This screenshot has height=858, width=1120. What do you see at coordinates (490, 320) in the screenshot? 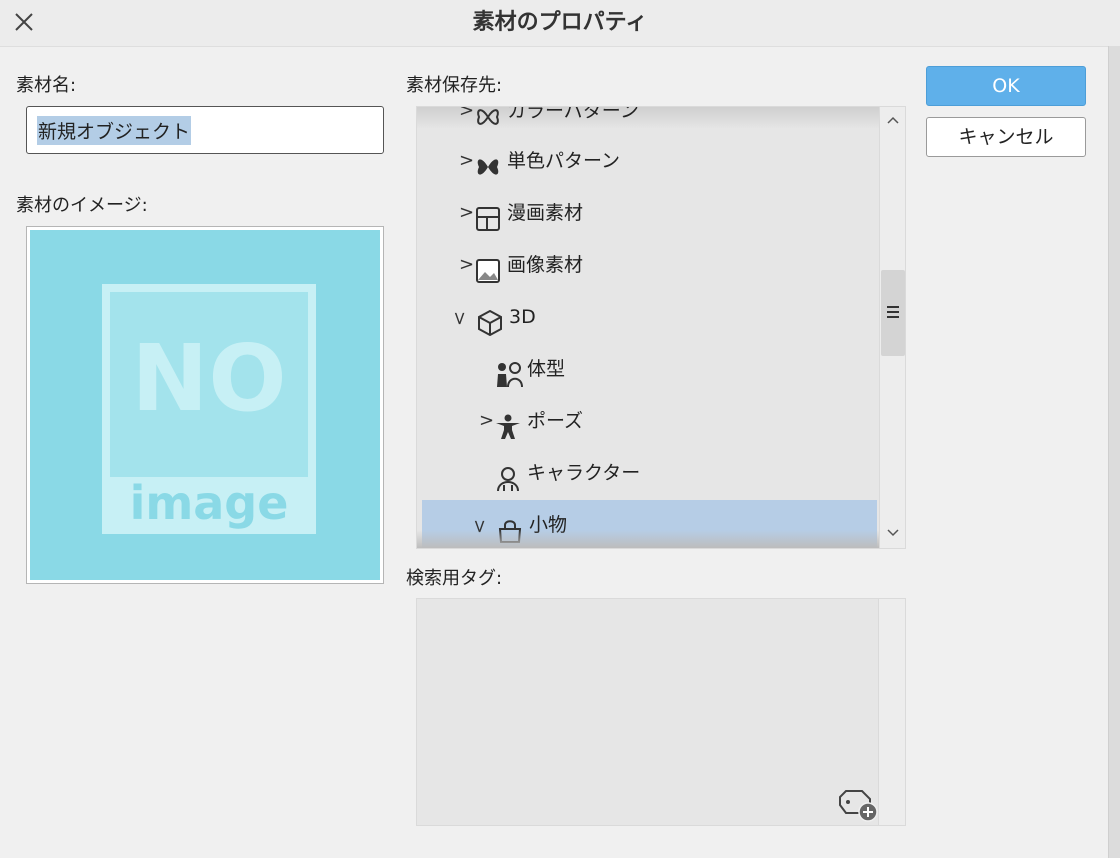
I see `cube-icon` at bounding box center [490, 320].